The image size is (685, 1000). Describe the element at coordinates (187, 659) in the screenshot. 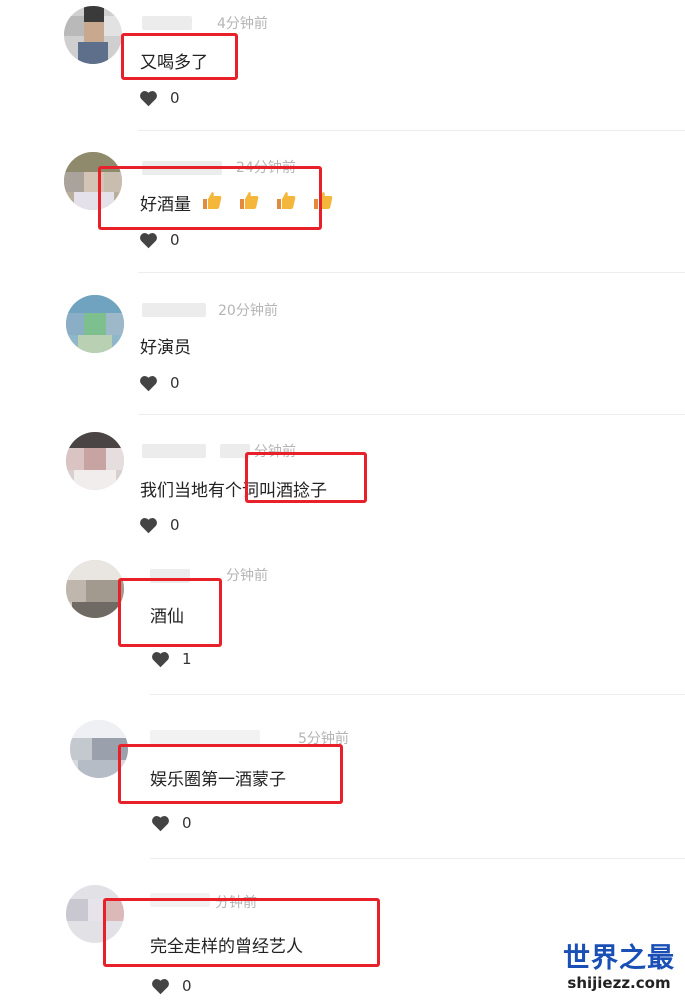

I see `like-count: 1` at that location.